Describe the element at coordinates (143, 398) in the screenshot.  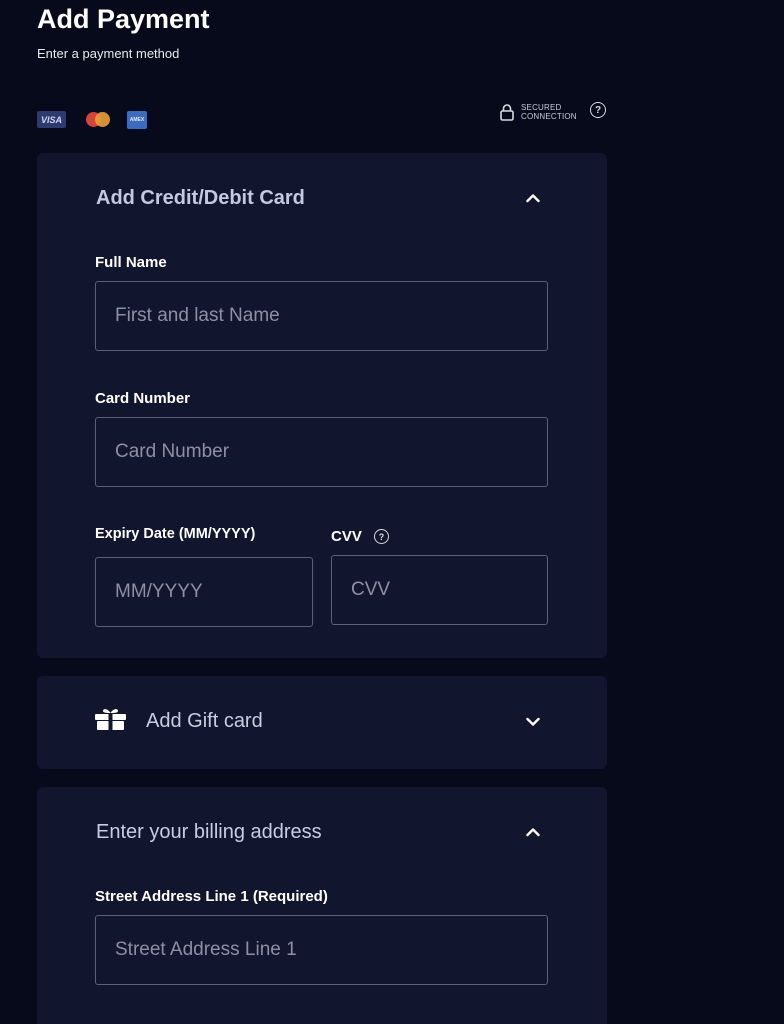
I see `card-number-label: Card Number` at that location.